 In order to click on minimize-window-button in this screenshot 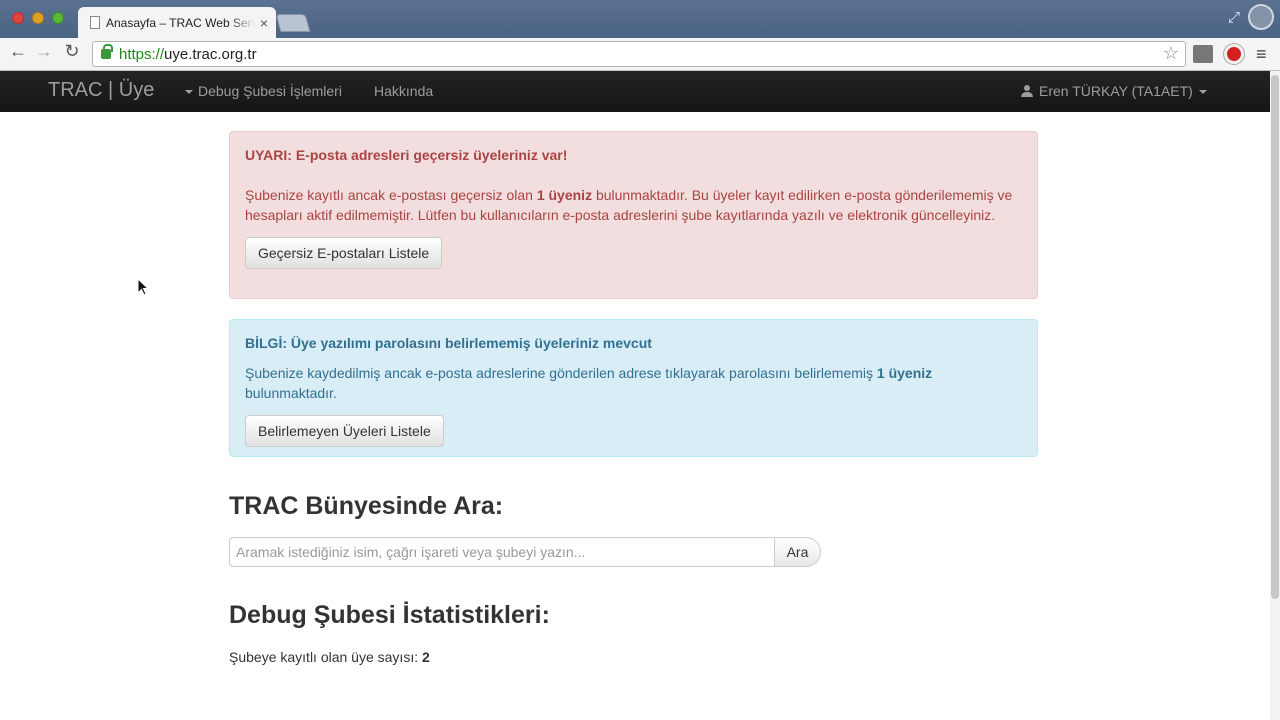, I will do `click(38, 18)`.